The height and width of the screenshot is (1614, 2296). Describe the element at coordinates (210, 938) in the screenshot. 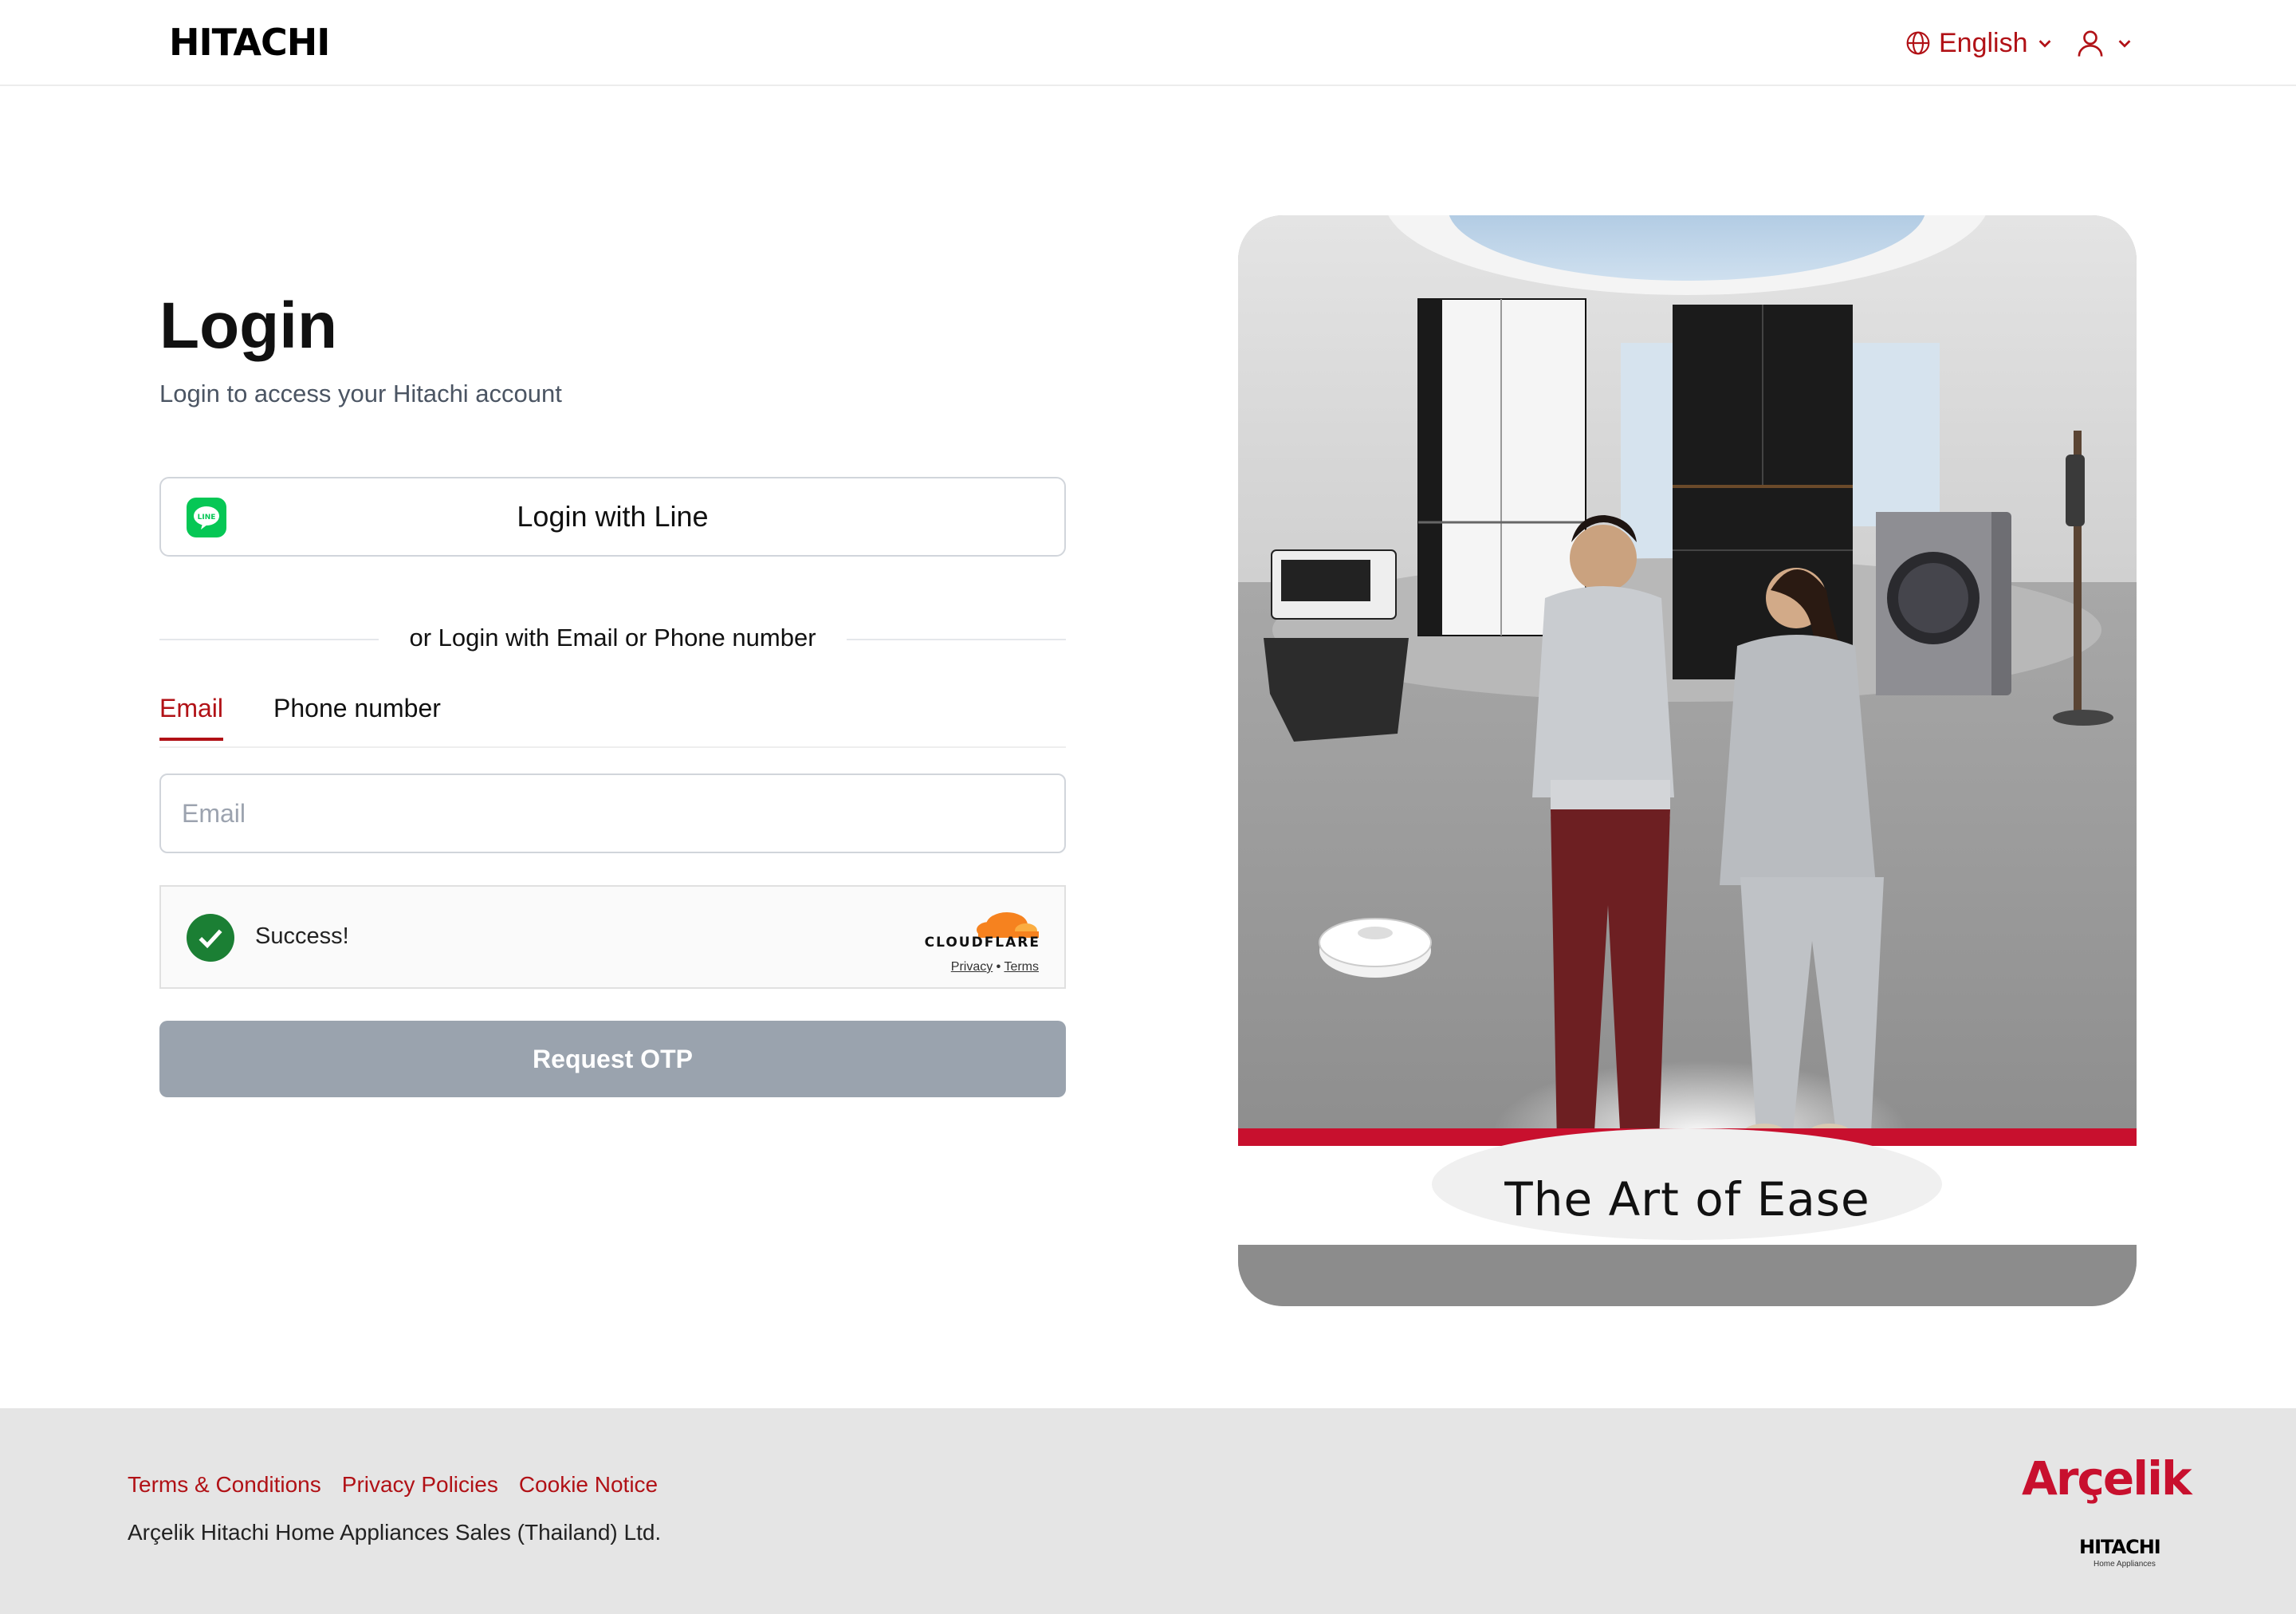

I see `check-icon` at that location.